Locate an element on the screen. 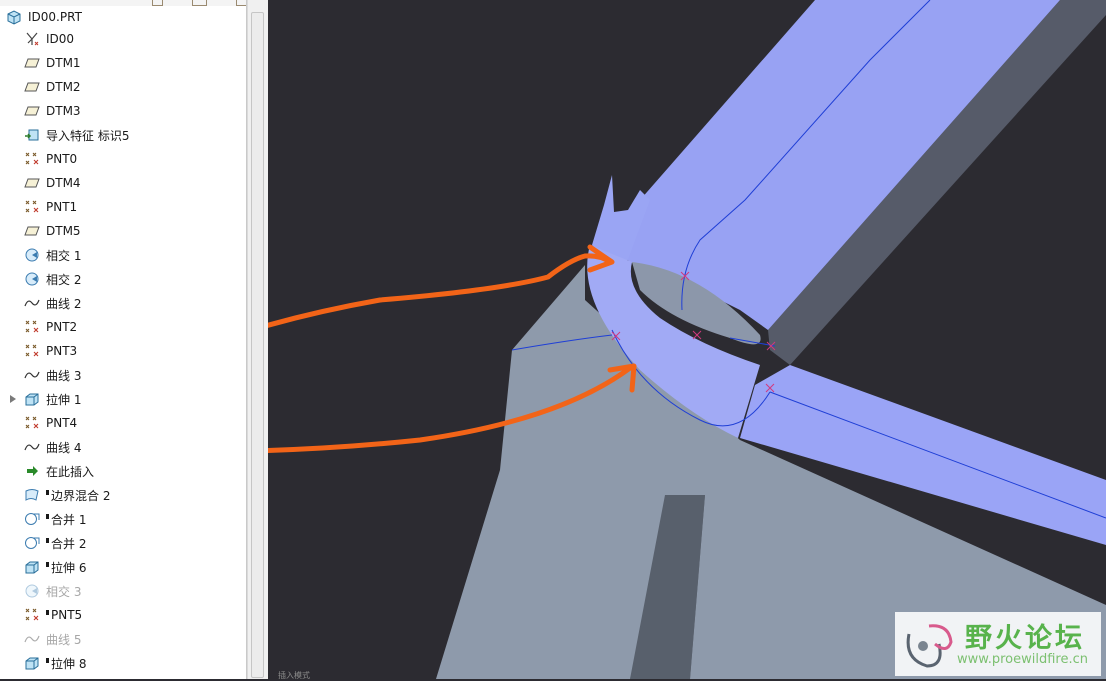  tree-item: 导入特征 标识5 is located at coordinates (76, 135).